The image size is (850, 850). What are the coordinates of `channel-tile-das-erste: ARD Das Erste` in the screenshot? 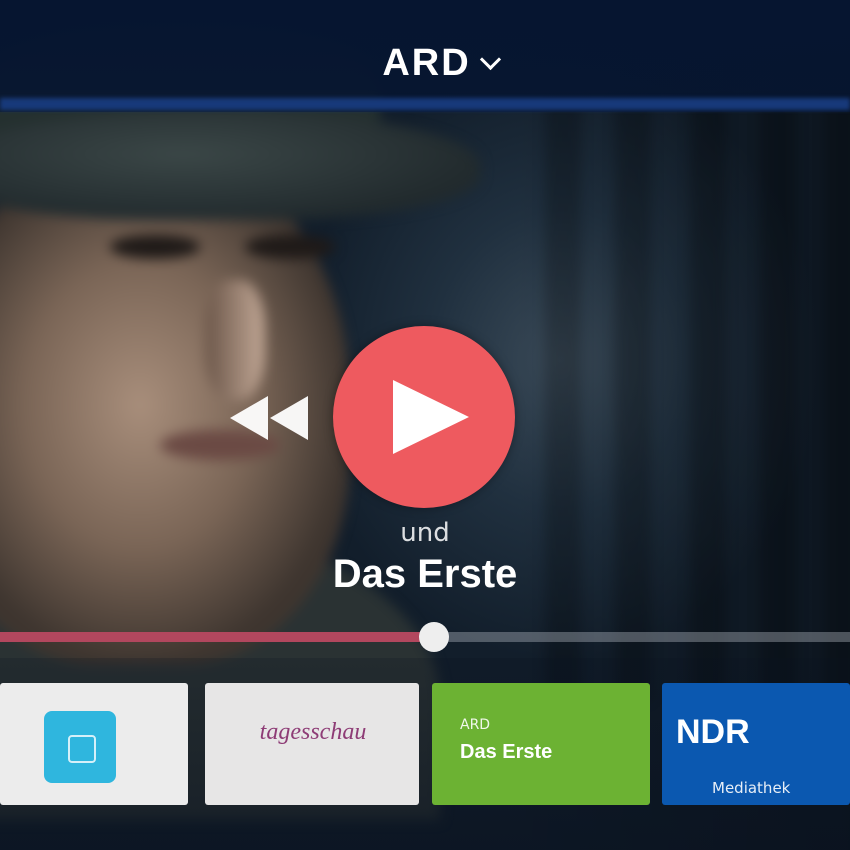 It's located at (541, 744).